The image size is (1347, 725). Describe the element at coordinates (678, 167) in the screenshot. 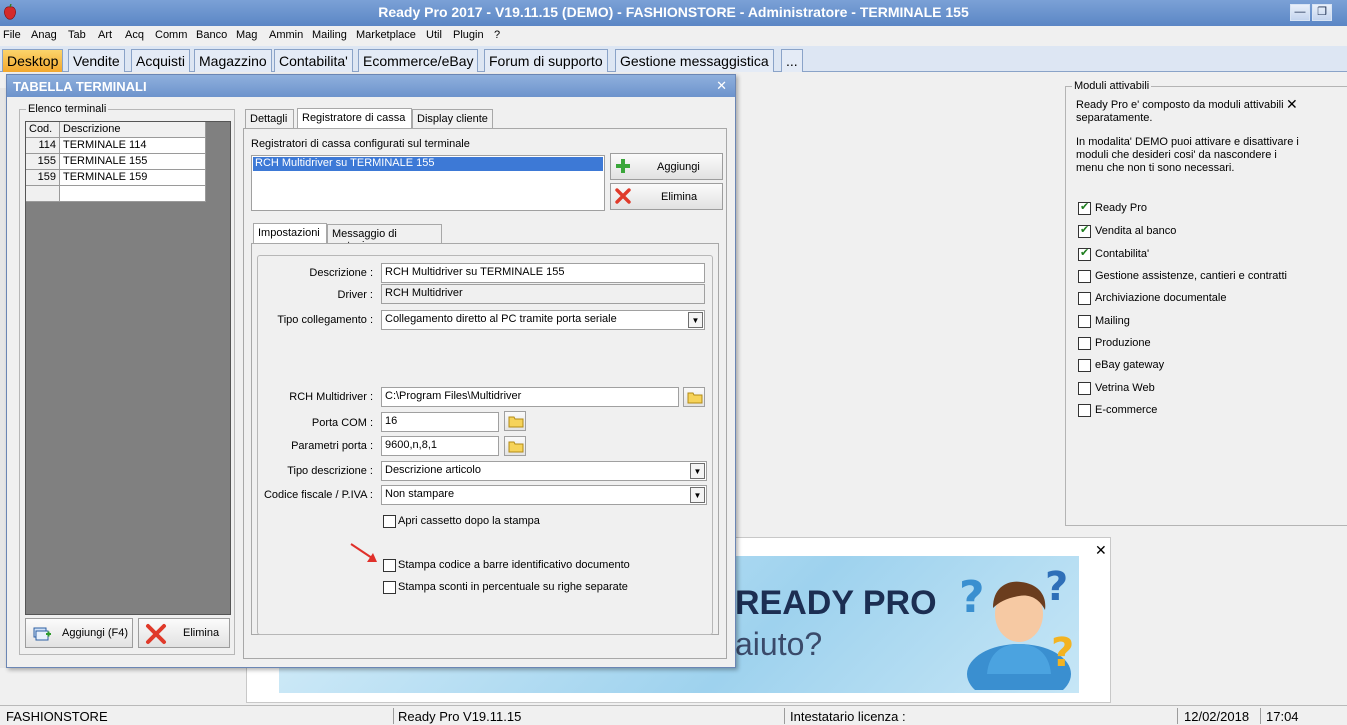

I see `aggiungi-registratore-label: Aggiungi` at that location.